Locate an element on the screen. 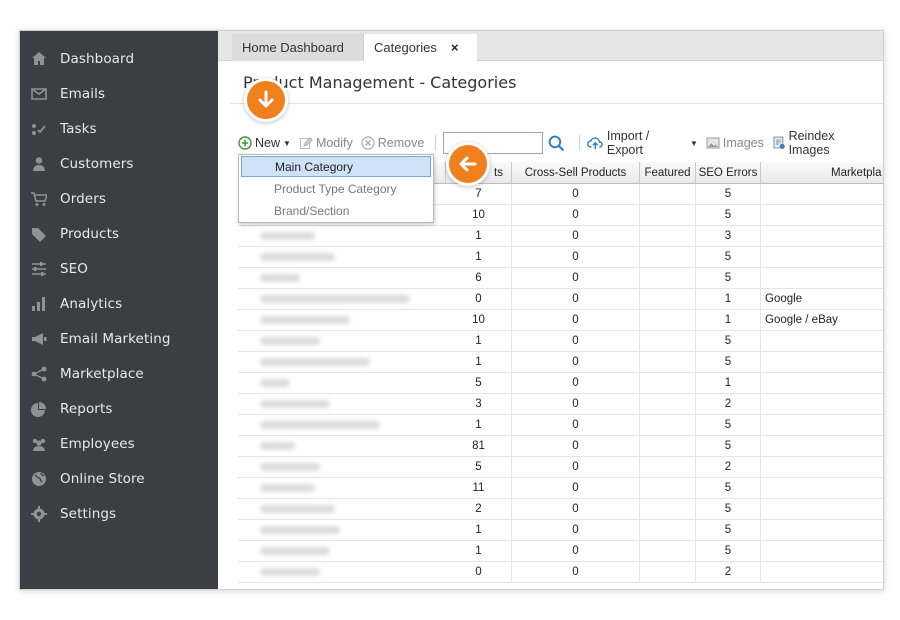  sidebar-item-settings: Settings is located at coordinates (119, 513).